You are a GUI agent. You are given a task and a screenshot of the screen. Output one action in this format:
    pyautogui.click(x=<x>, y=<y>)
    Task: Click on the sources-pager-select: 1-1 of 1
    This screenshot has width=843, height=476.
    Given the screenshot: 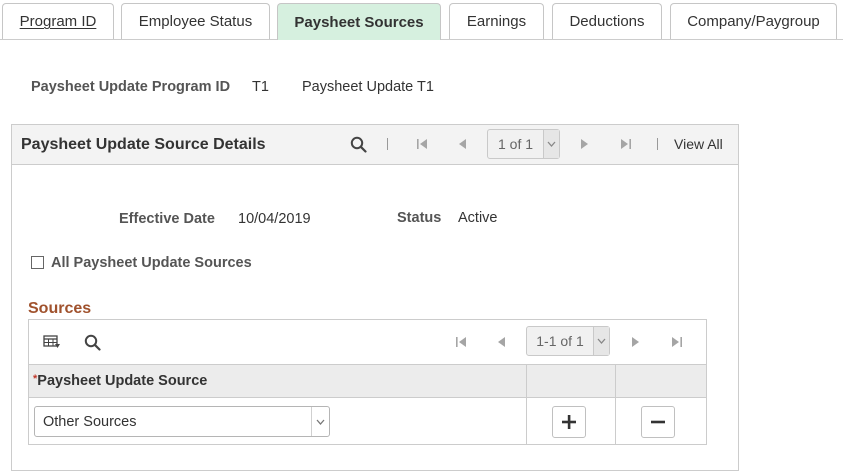 What is the action you would take?
    pyautogui.click(x=568, y=341)
    